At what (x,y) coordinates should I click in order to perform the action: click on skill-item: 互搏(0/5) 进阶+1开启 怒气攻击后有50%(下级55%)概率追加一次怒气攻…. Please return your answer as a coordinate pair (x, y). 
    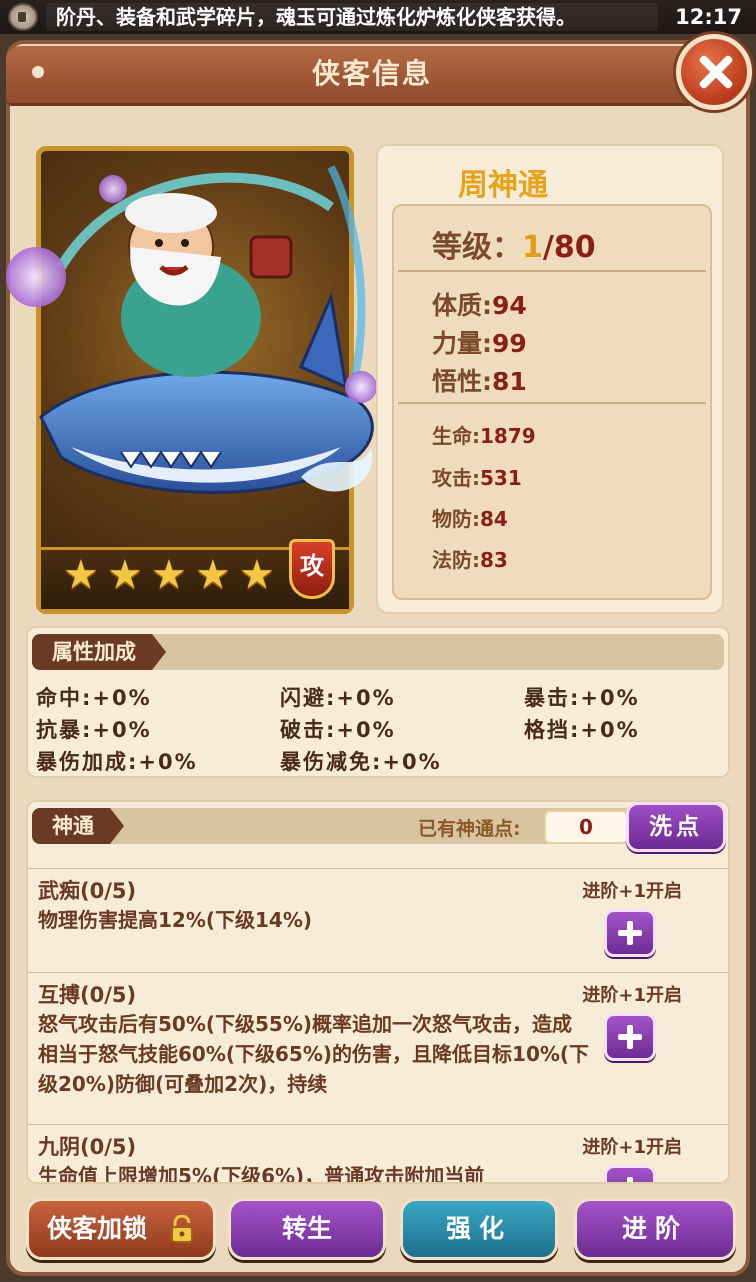
    Looking at the image, I should click on (378, 1047).